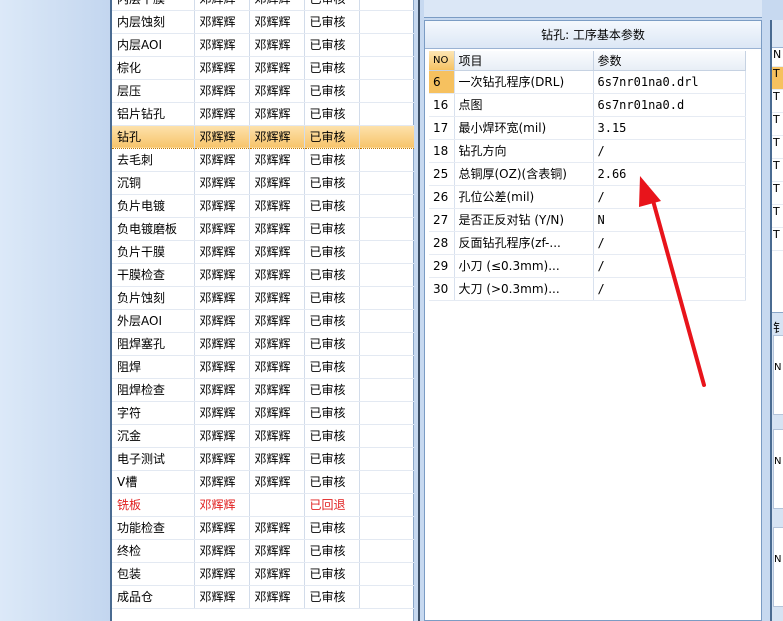  Describe the element at coordinates (153, 275) in the screenshot. I see `process-cell-name: 干膜检查` at that location.